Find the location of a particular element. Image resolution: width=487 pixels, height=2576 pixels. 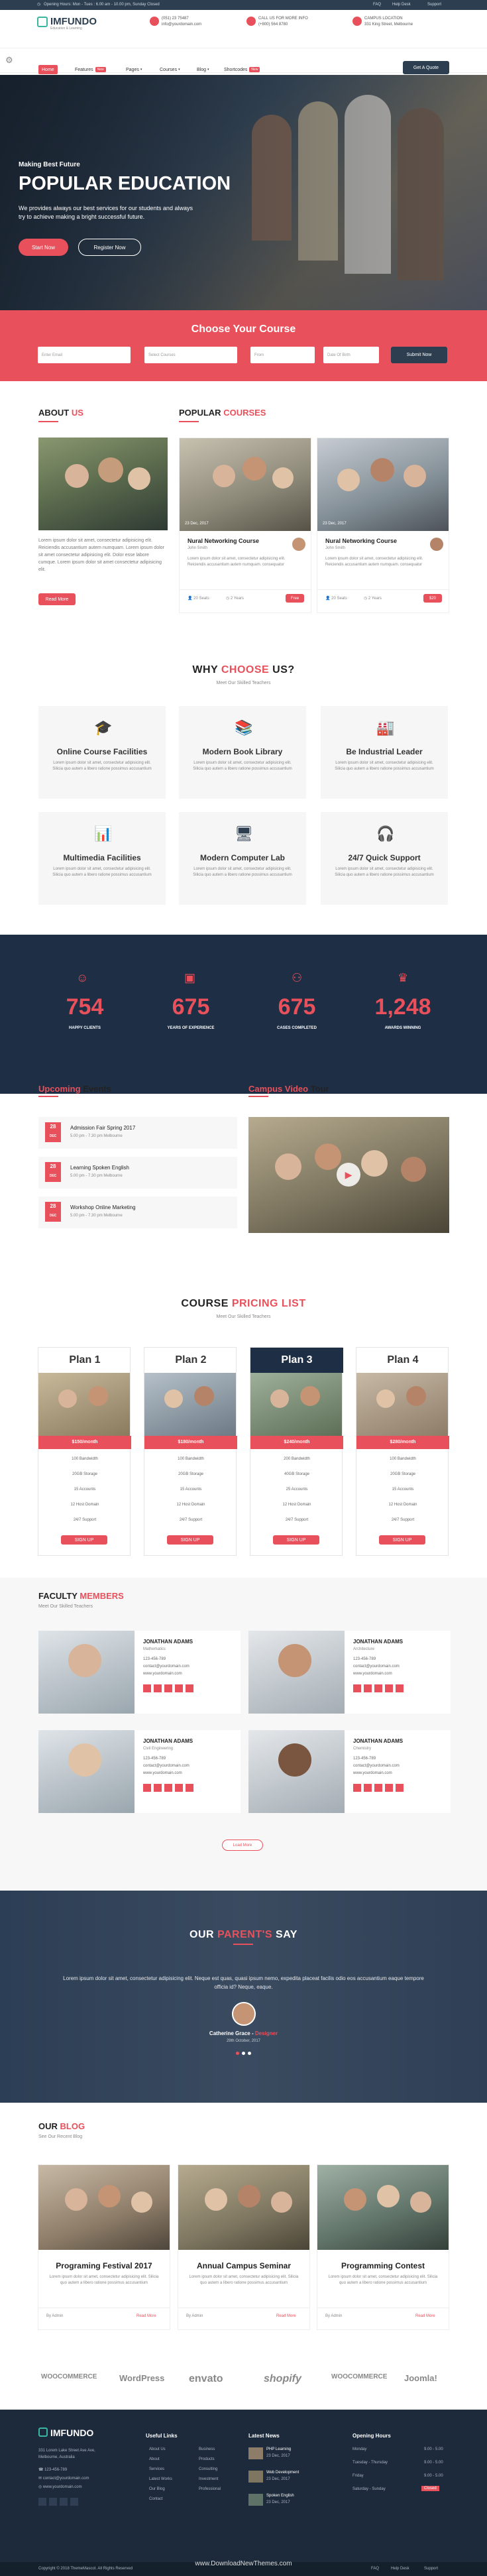

blog-title: Annual Campus Seminar is located at coordinates (243, 2266).